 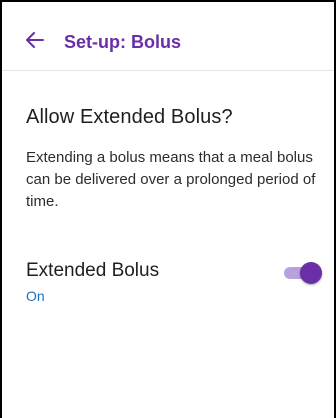 I want to click on page-title: Set-up: Bolus, so click(x=122, y=42).